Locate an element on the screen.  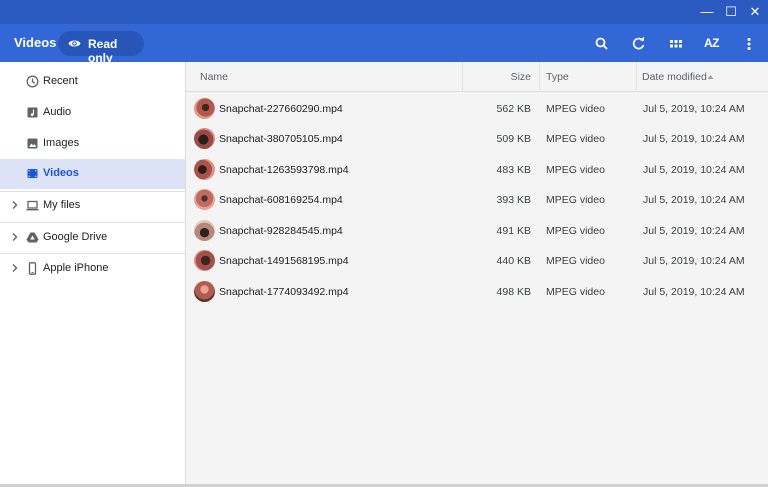
file-name: Snapchat-1774093492.mp4 is located at coordinates (284, 292).